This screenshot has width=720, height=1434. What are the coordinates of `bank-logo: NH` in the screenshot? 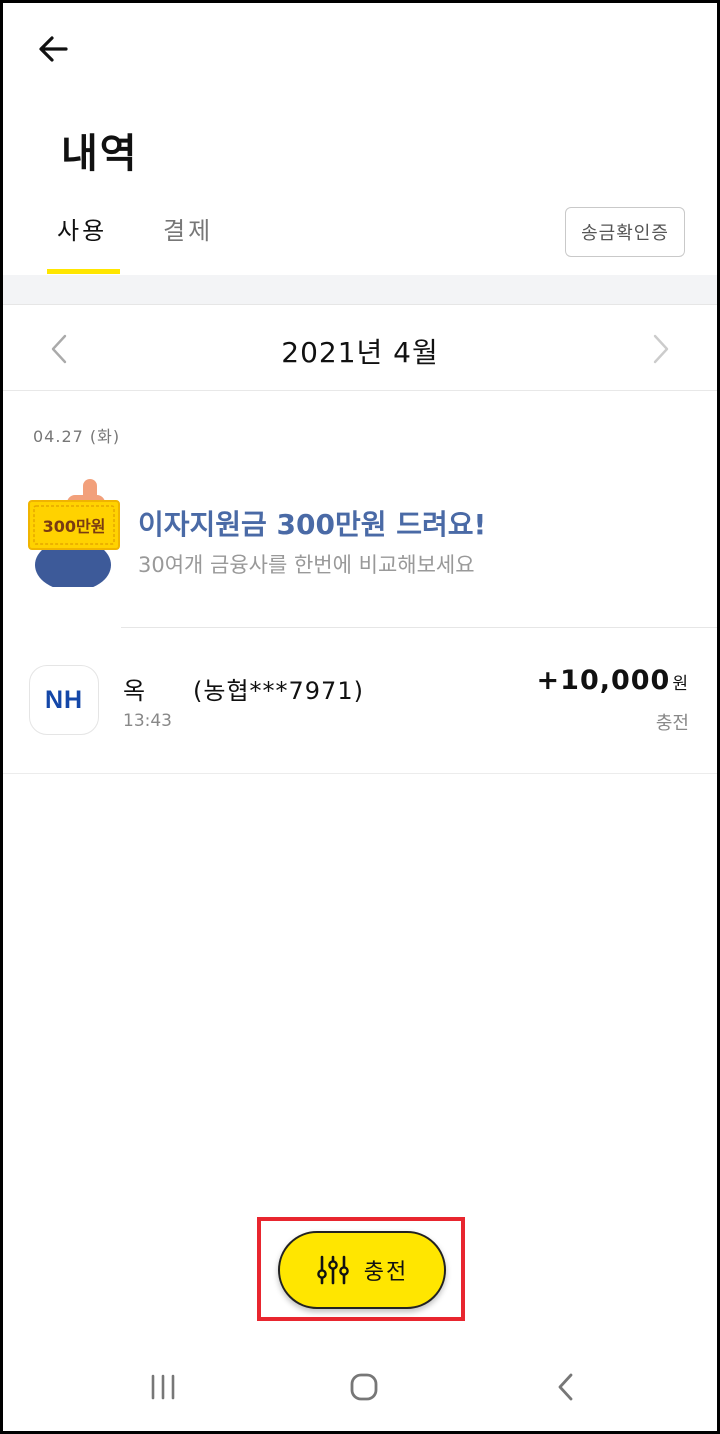 It's located at (64, 700).